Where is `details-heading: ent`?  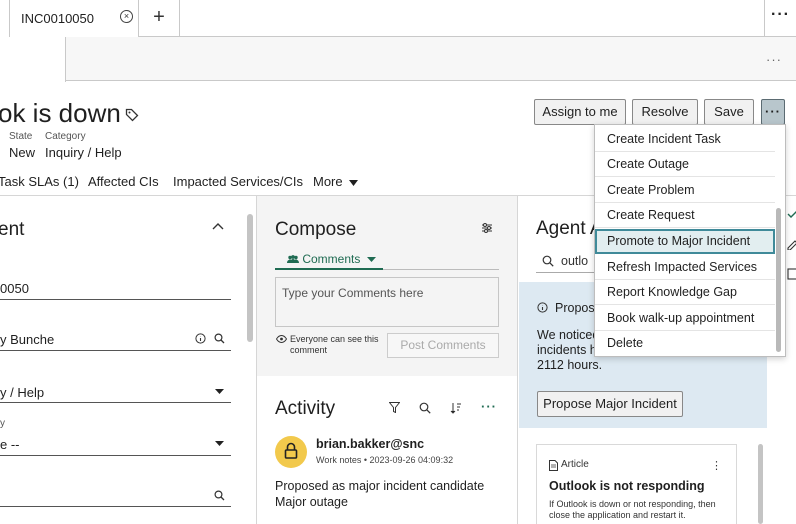
details-heading: ent is located at coordinates (12, 229).